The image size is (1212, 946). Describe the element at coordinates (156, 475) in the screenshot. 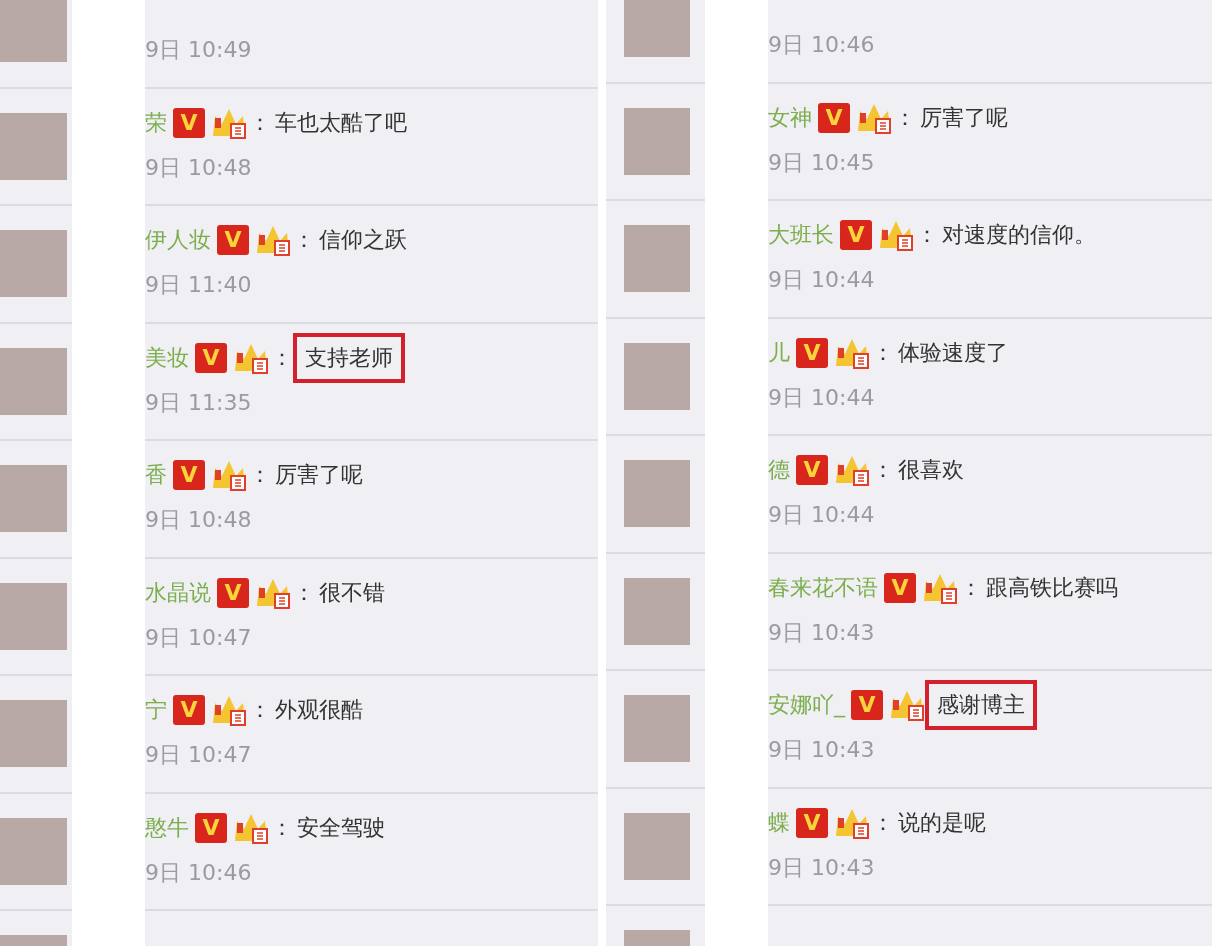

I see `username-link: 香` at that location.